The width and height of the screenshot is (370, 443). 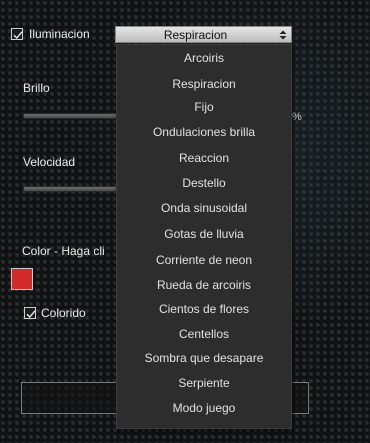 What do you see at coordinates (195, 35) in the screenshot?
I see `effect-select-value: Respiracion` at bounding box center [195, 35].